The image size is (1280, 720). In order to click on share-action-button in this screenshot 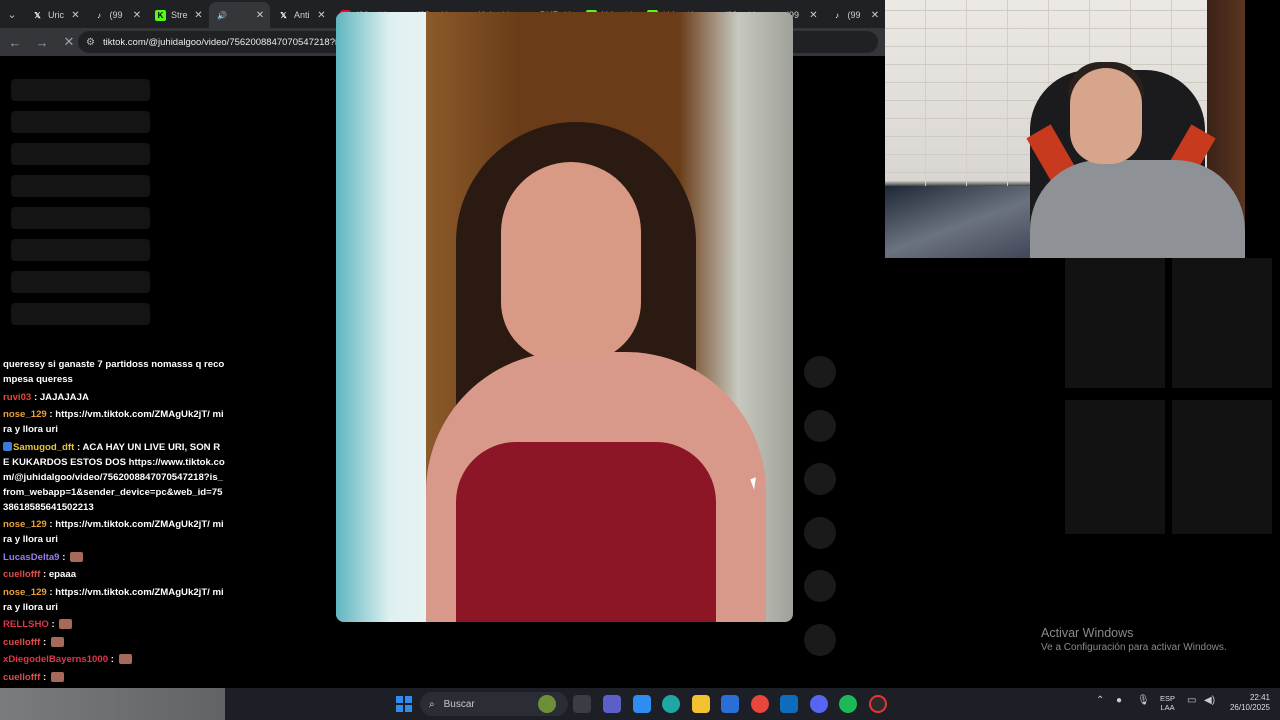, I will do `click(820, 586)`.